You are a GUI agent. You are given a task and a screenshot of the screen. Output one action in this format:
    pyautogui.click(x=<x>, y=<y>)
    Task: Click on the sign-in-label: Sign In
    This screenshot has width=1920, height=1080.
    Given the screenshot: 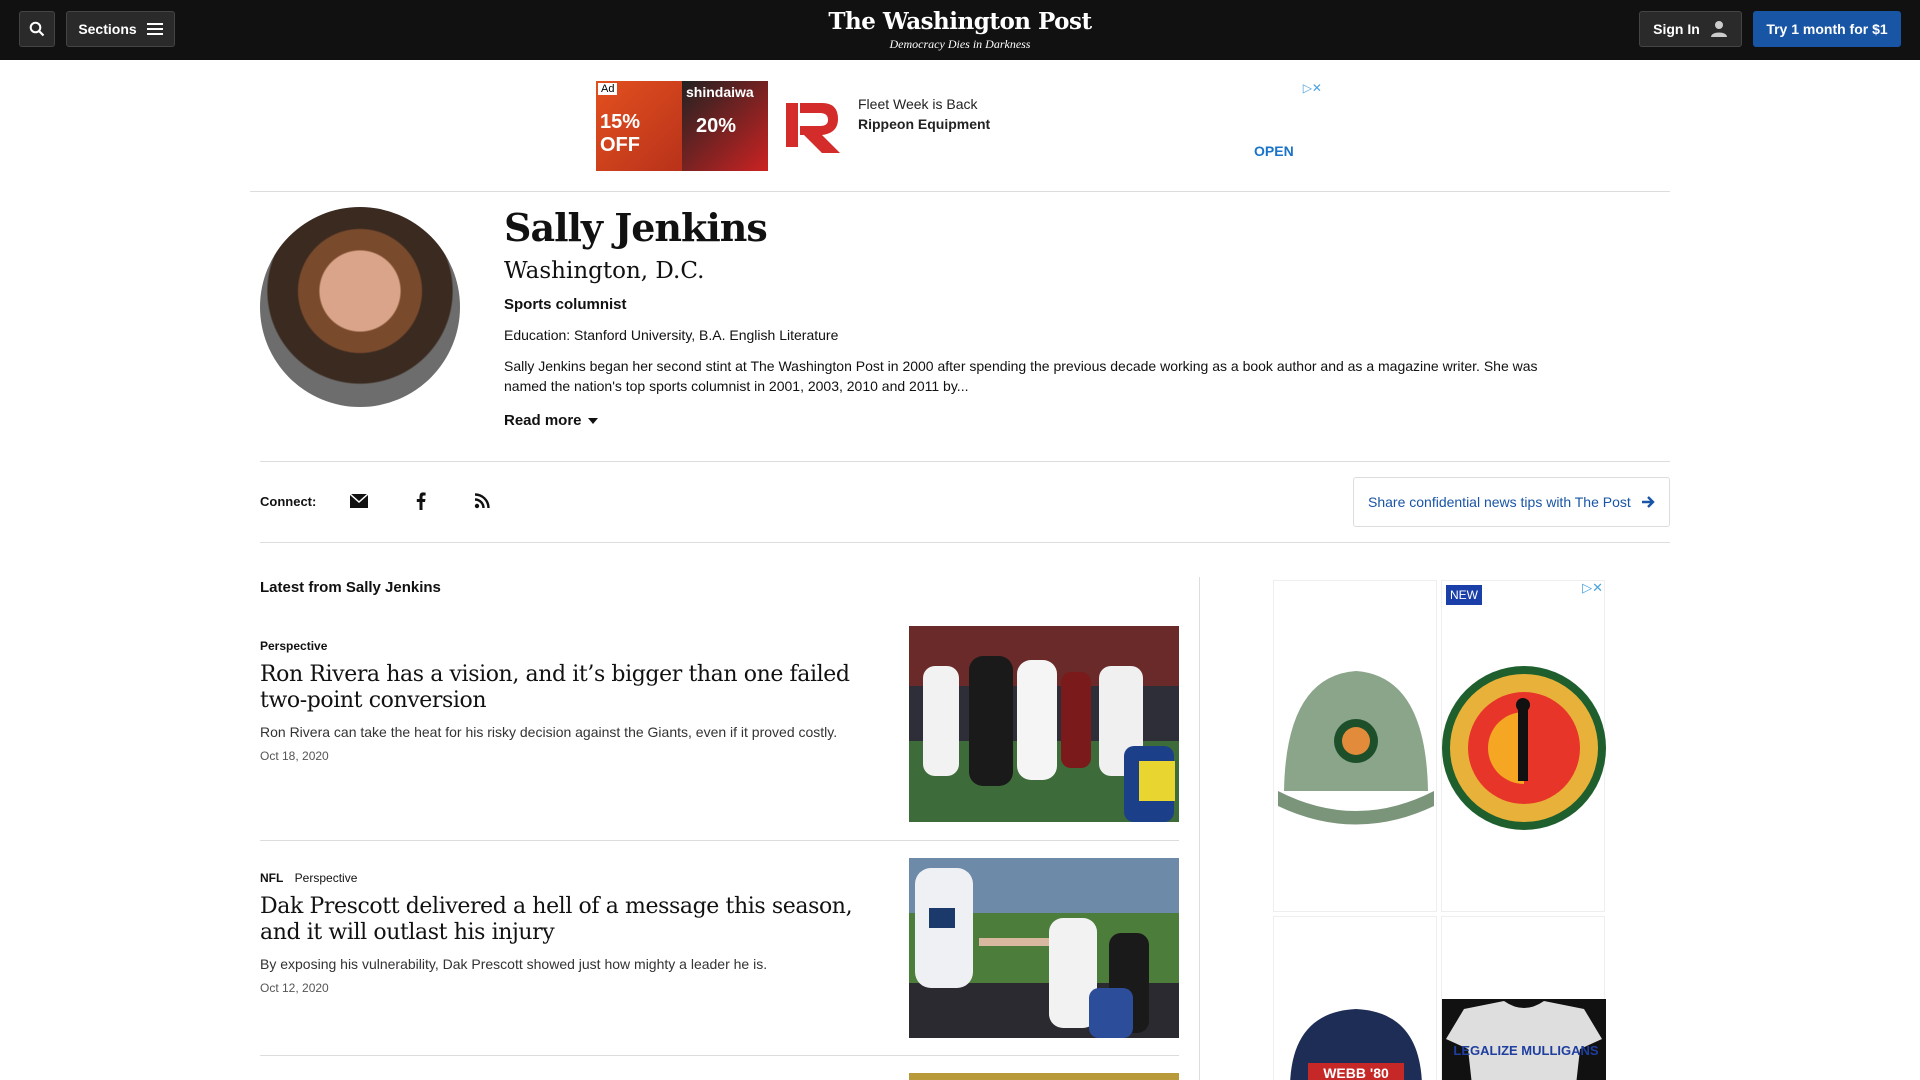 What is the action you would take?
    pyautogui.click(x=1676, y=29)
    